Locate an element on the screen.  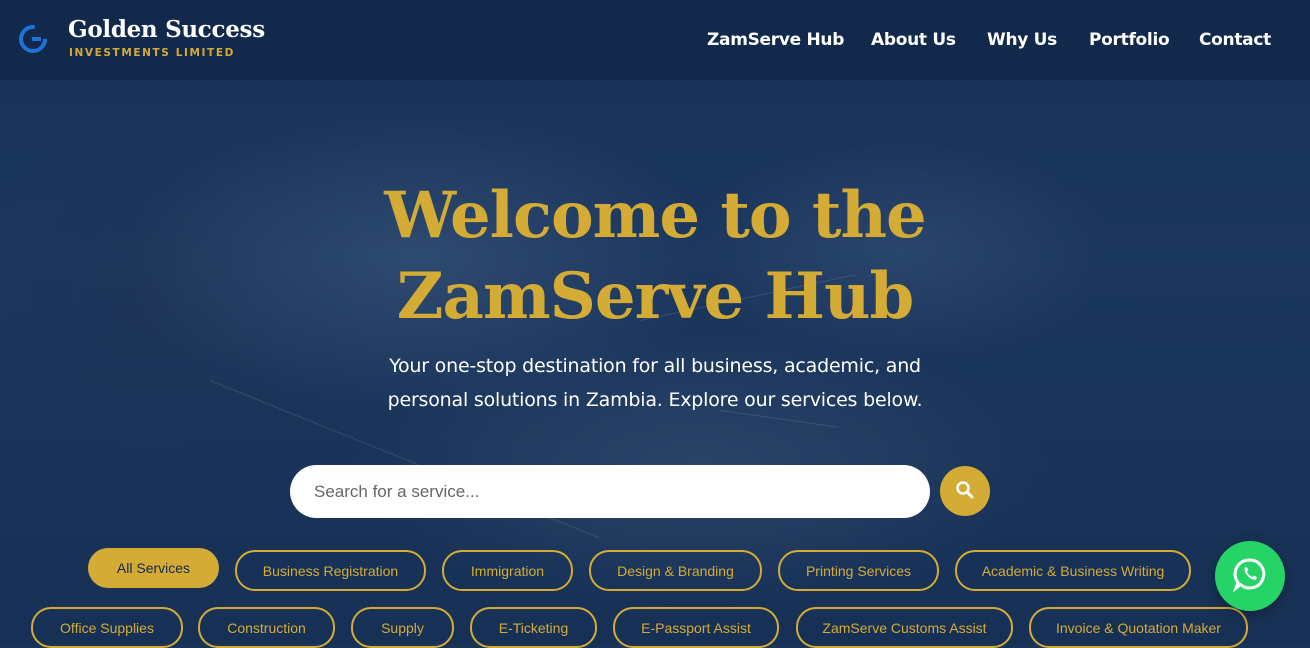
nav-contact: Contact is located at coordinates (1235, 40).